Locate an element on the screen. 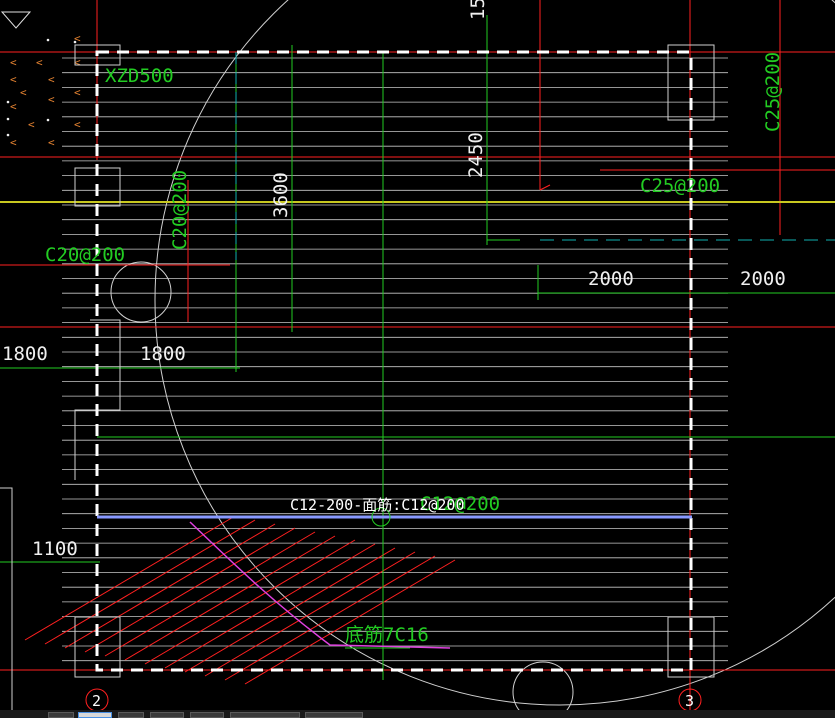  dim-2000-right: 2000 is located at coordinates (763, 279).